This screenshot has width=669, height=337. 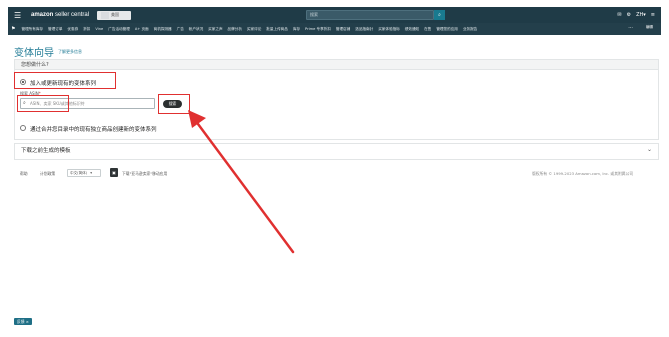 I want to click on nav-item: A+ 页面, so click(x=142, y=29).